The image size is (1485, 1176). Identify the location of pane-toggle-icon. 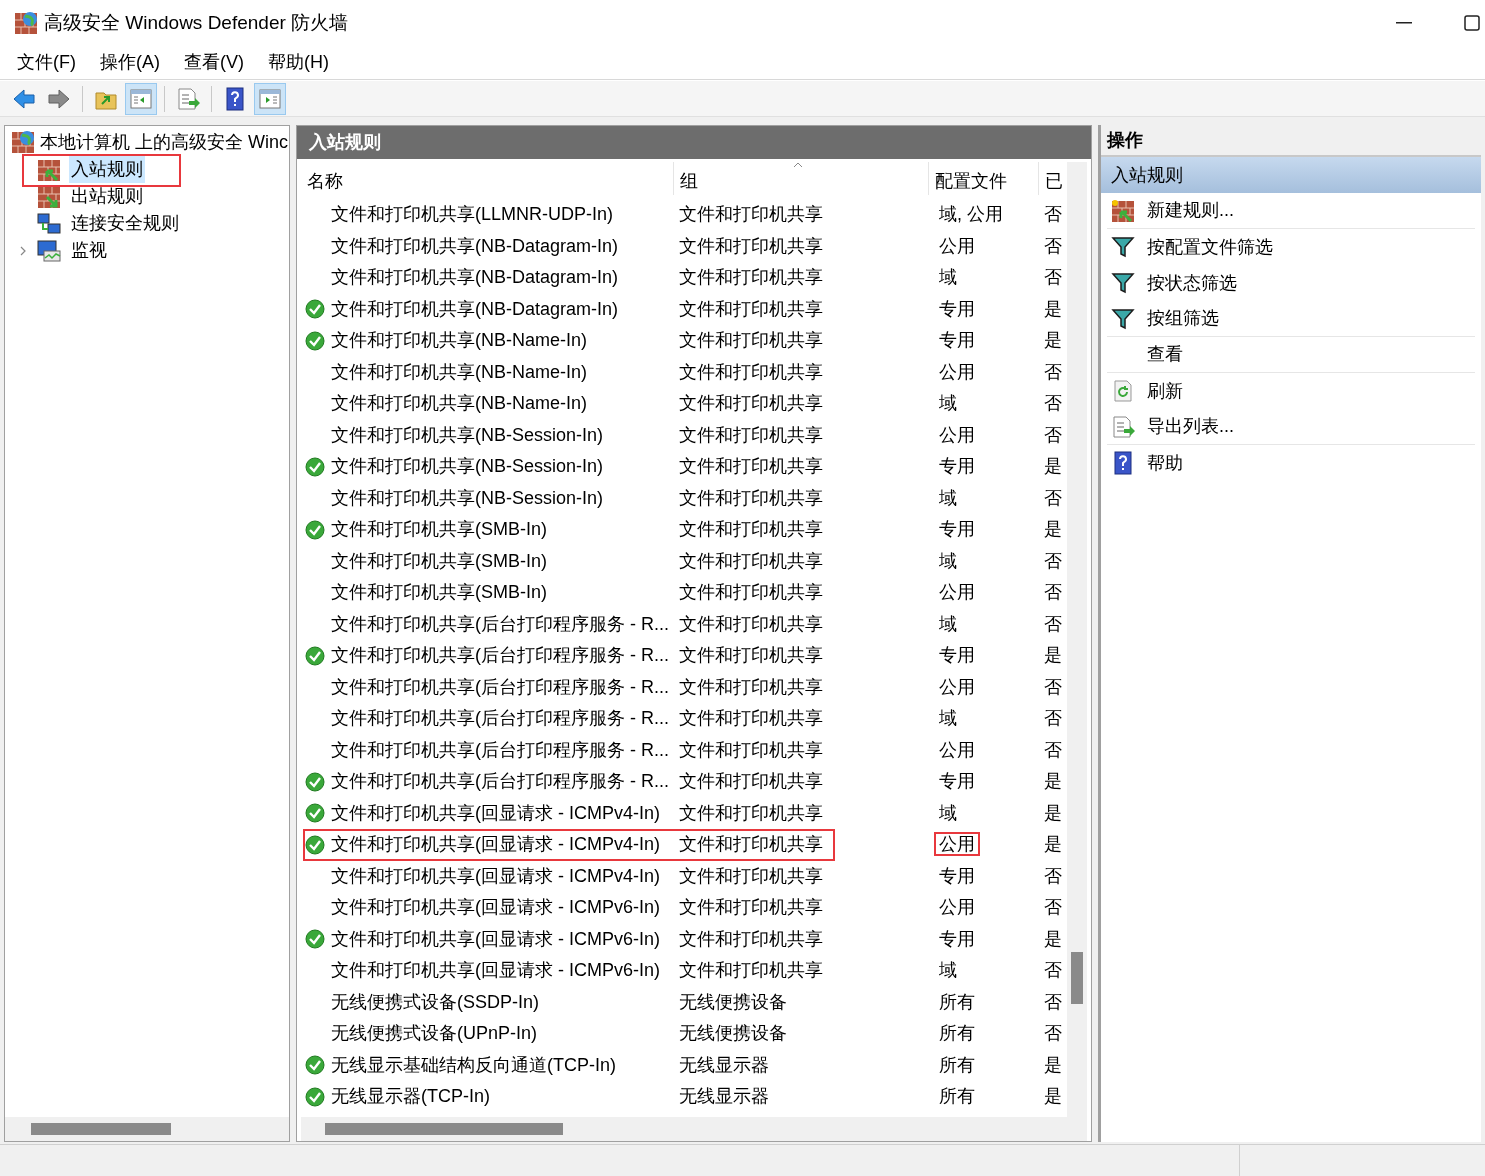
(270, 98).